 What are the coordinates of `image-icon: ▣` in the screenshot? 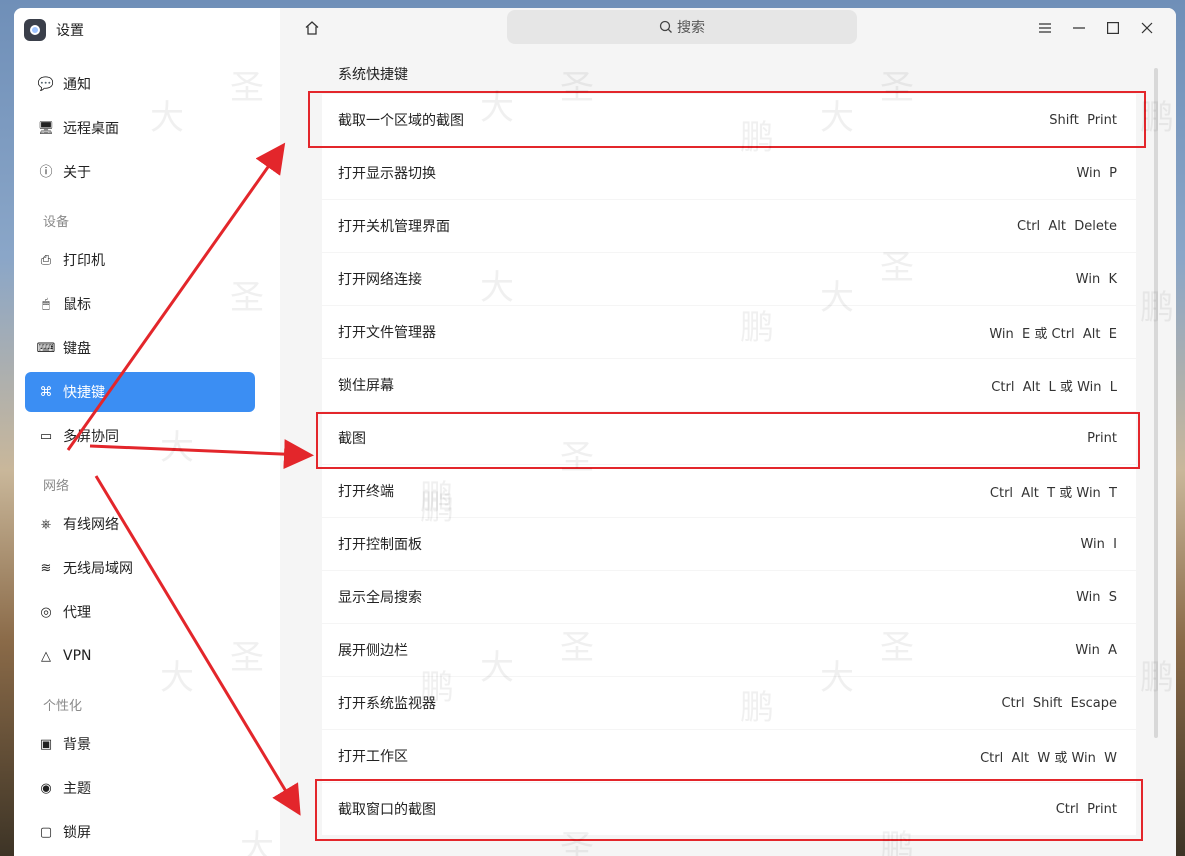 It's located at (46, 744).